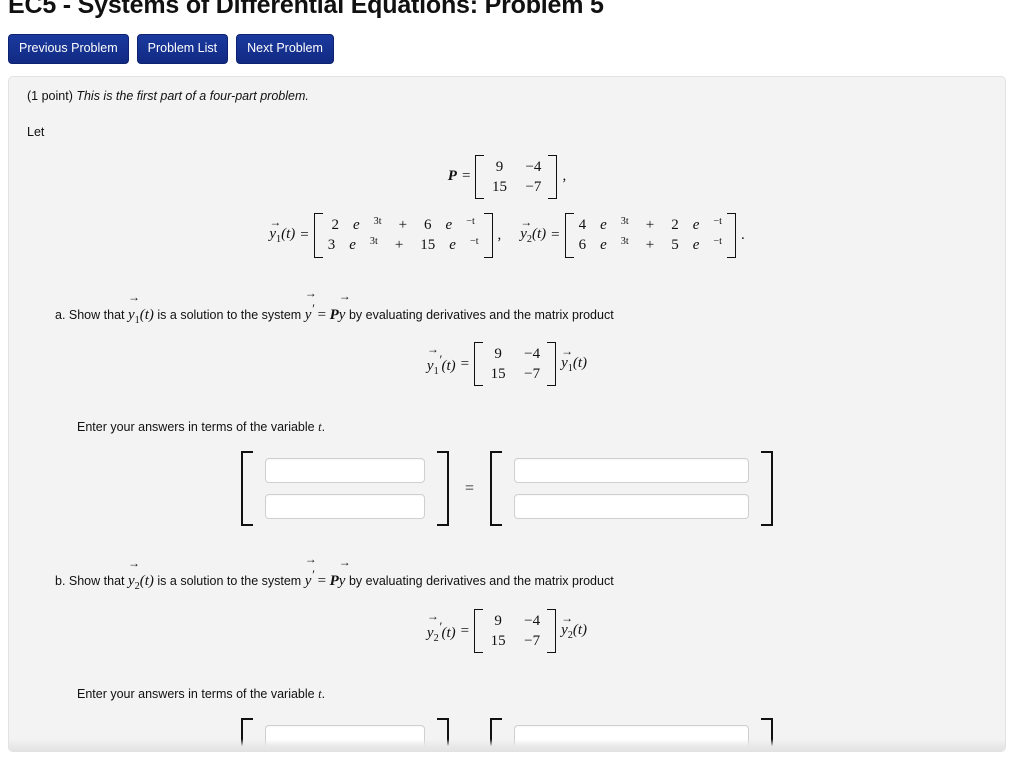  Describe the element at coordinates (624, 242) in the screenshot. I see `y2-r1-exp1: 3t` at that location.